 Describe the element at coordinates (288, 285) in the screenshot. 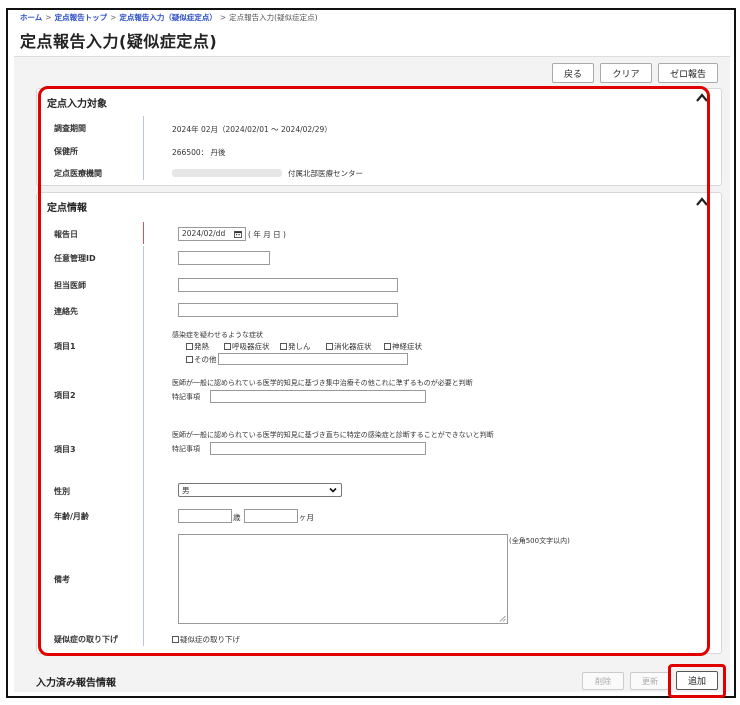

I see `doctor-input` at that location.